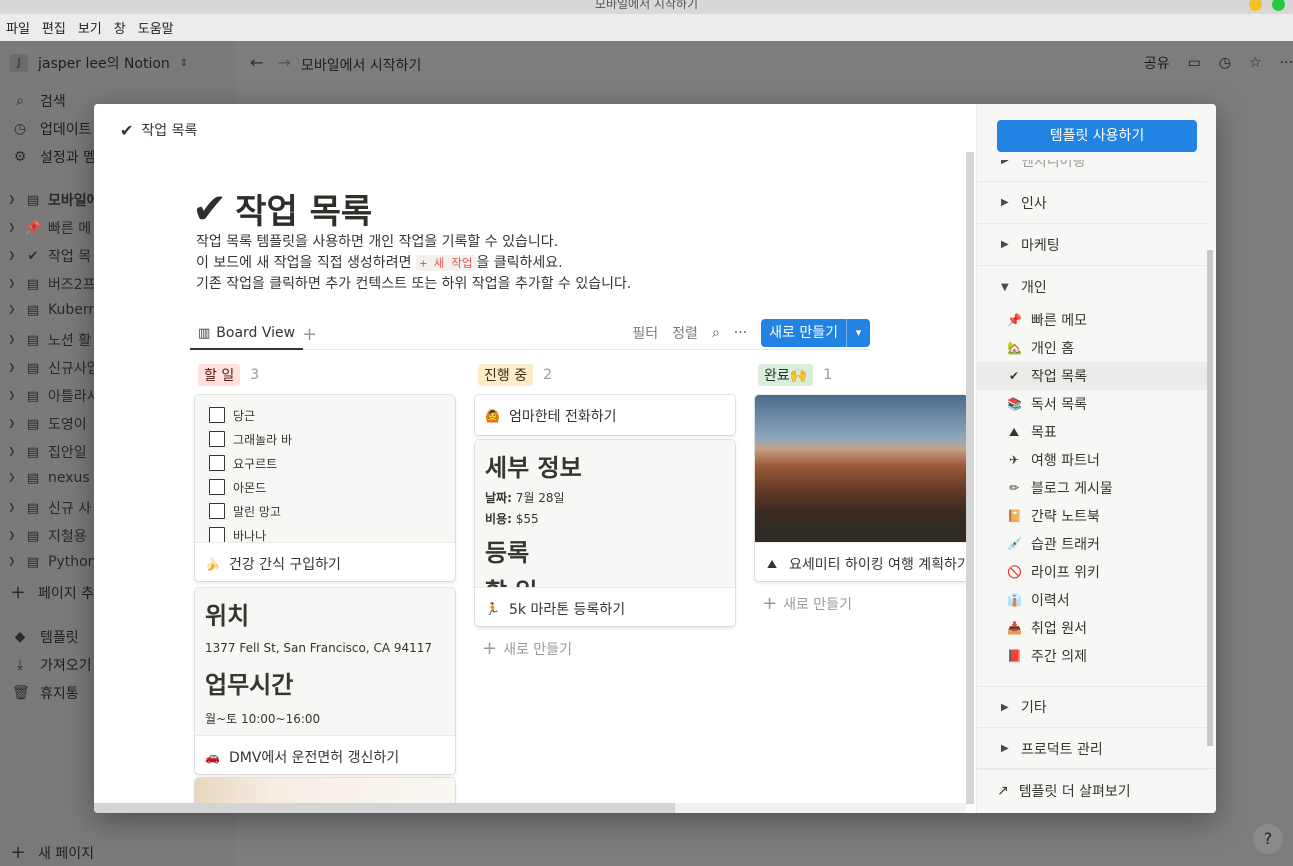 Image resolution: width=1293 pixels, height=866 pixels. I want to click on column-header-in-progress: 진행 중 2, so click(515, 375).